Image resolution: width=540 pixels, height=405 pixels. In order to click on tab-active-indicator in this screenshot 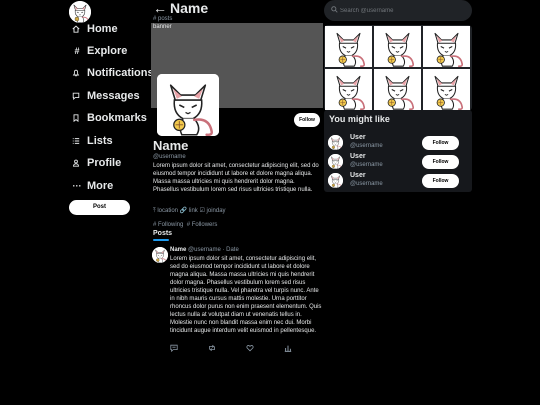, I will do `click(161, 240)`.